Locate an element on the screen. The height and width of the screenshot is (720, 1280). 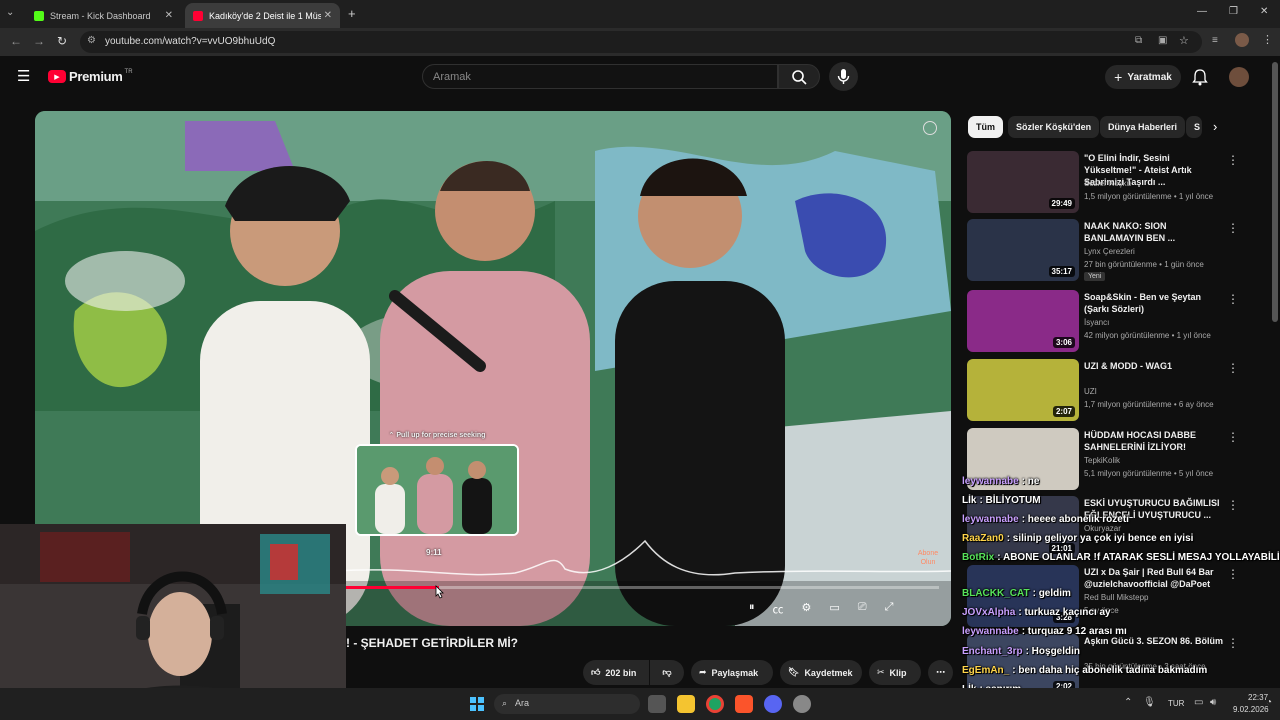
settings-gear-icon: ⚙ is located at coordinates (807, 609).